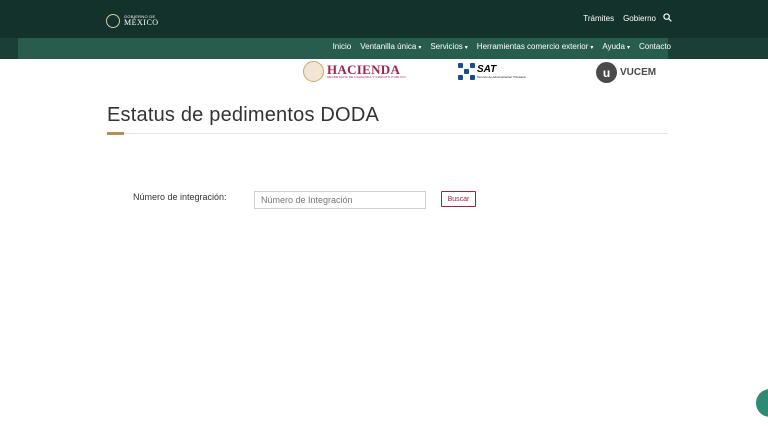 Image resolution: width=768 pixels, height=426 pixels. What do you see at coordinates (667, 18) in the screenshot?
I see `search-icon` at bounding box center [667, 18].